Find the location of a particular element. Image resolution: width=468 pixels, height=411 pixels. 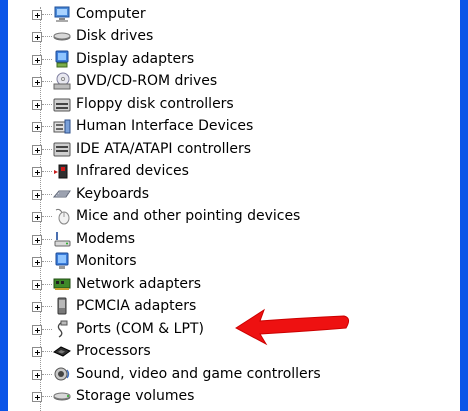

port-icon is located at coordinates (62, 329).